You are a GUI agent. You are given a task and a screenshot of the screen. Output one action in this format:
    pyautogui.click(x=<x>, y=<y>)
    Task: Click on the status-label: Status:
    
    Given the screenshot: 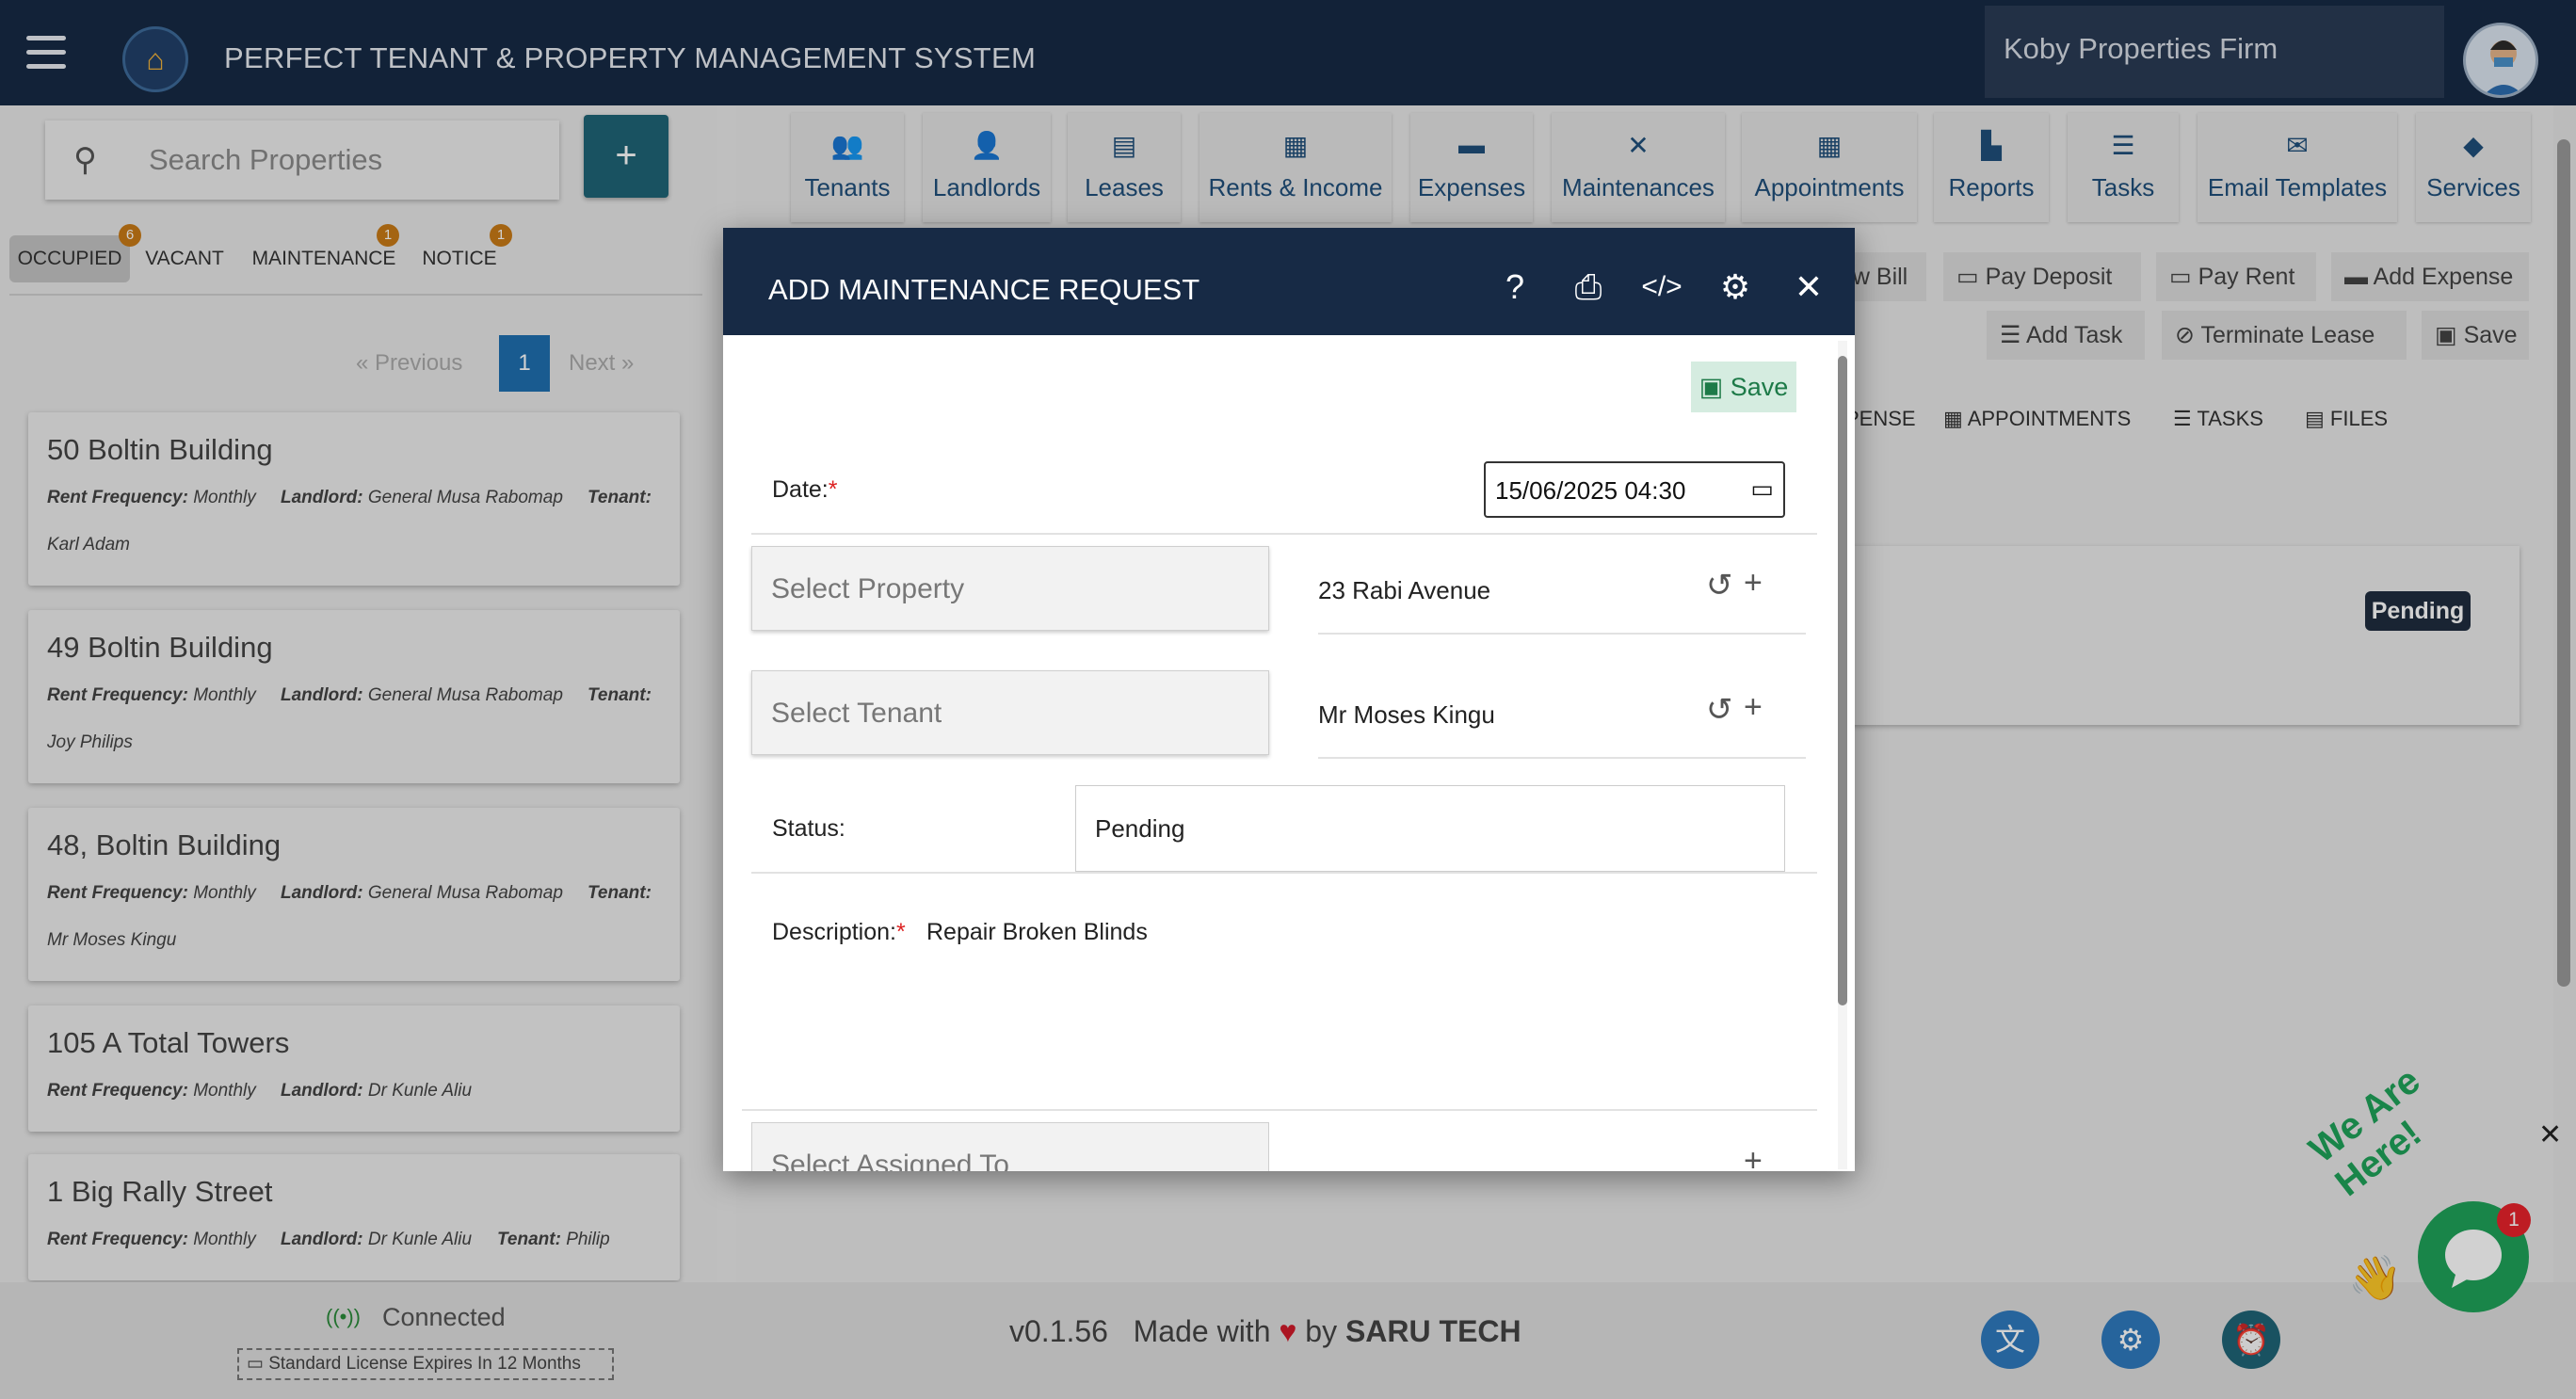 What is the action you would take?
    pyautogui.click(x=808, y=828)
    